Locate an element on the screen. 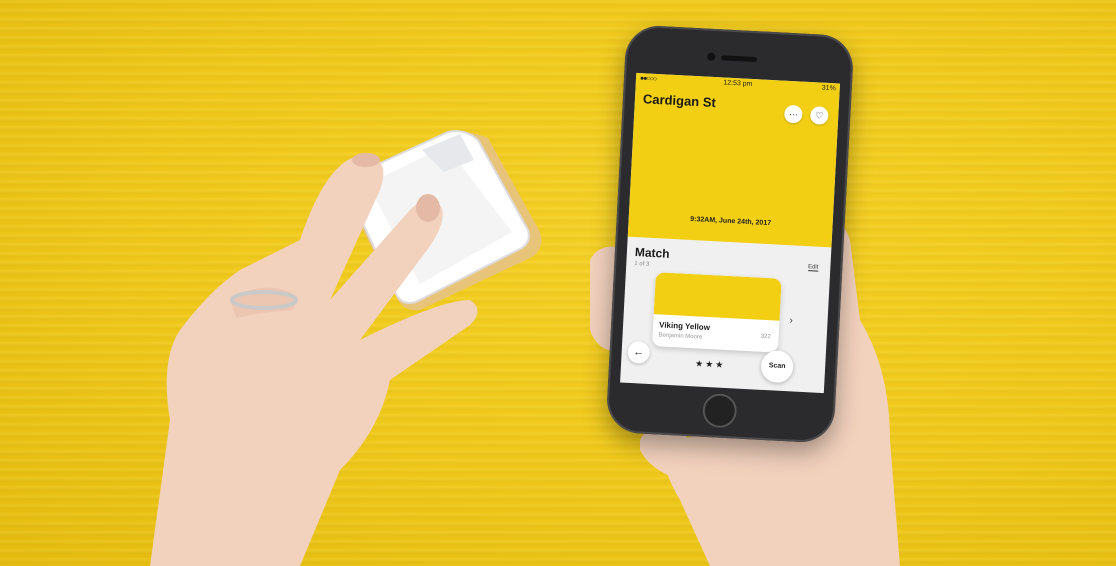 This screenshot has height=566, width=1116. back-button: ← is located at coordinates (639, 352).